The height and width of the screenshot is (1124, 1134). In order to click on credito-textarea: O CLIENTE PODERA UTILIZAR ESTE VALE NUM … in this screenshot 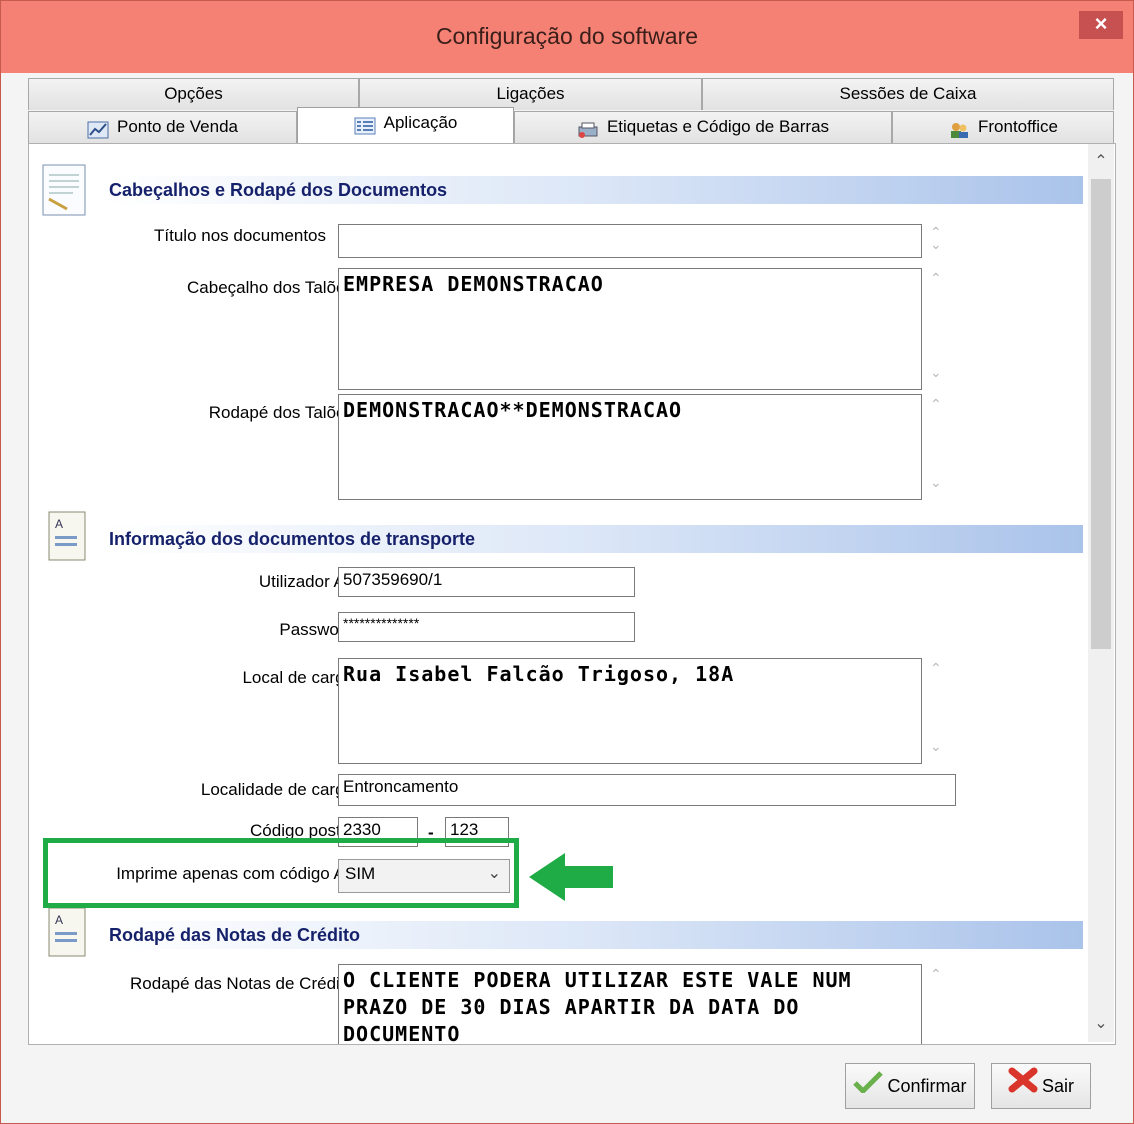, I will do `click(630, 1004)`.